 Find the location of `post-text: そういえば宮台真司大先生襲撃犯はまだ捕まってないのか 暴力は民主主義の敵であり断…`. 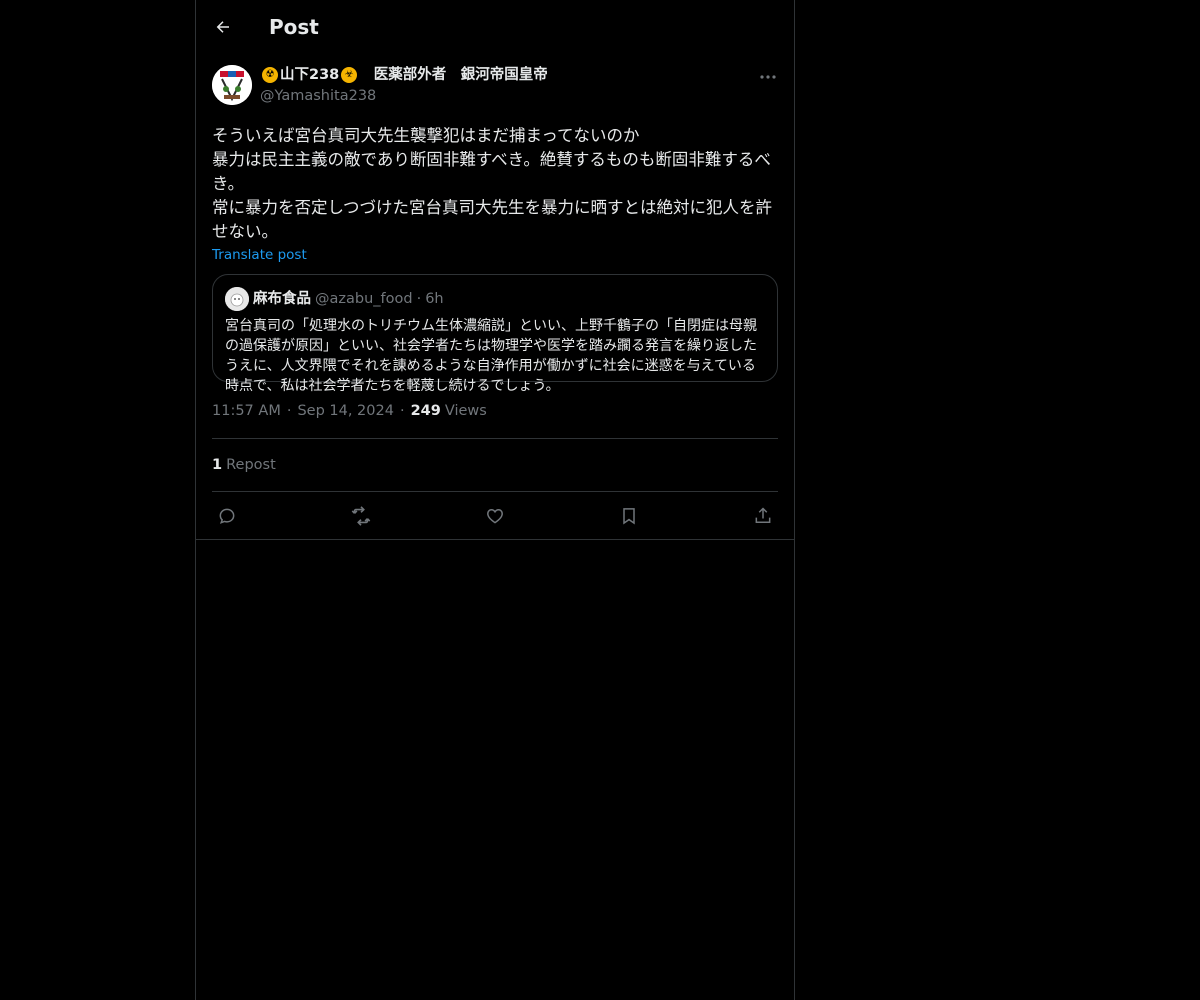

post-text: そういえば宮台真司大先生襲撃犯はまだ捕まってないのか 暴力は民主主義の敵であり断… is located at coordinates (492, 183).